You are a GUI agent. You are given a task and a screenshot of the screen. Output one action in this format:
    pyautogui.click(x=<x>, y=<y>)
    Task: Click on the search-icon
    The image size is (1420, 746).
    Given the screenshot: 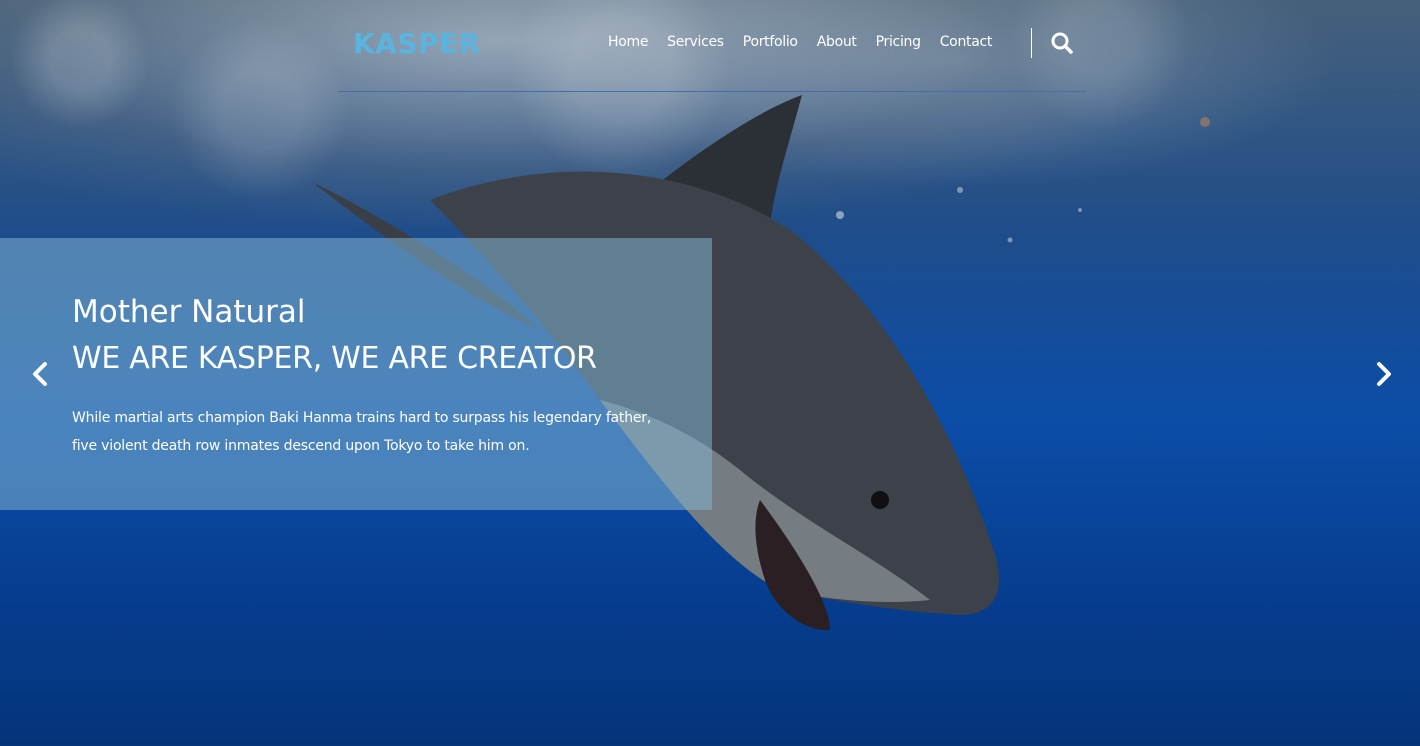 What is the action you would take?
    pyautogui.click(x=1062, y=43)
    